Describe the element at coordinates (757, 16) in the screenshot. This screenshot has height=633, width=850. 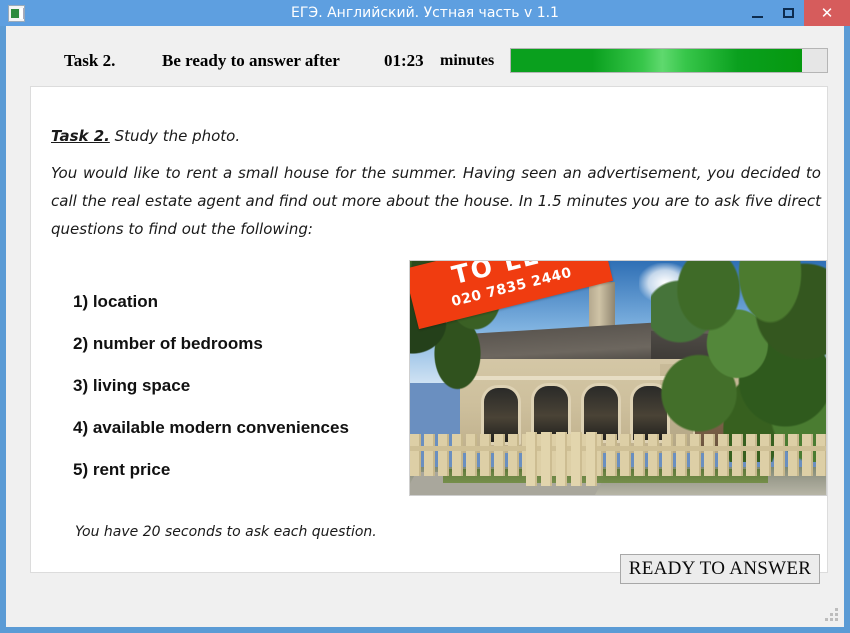
I see `minimize-icon` at that location.